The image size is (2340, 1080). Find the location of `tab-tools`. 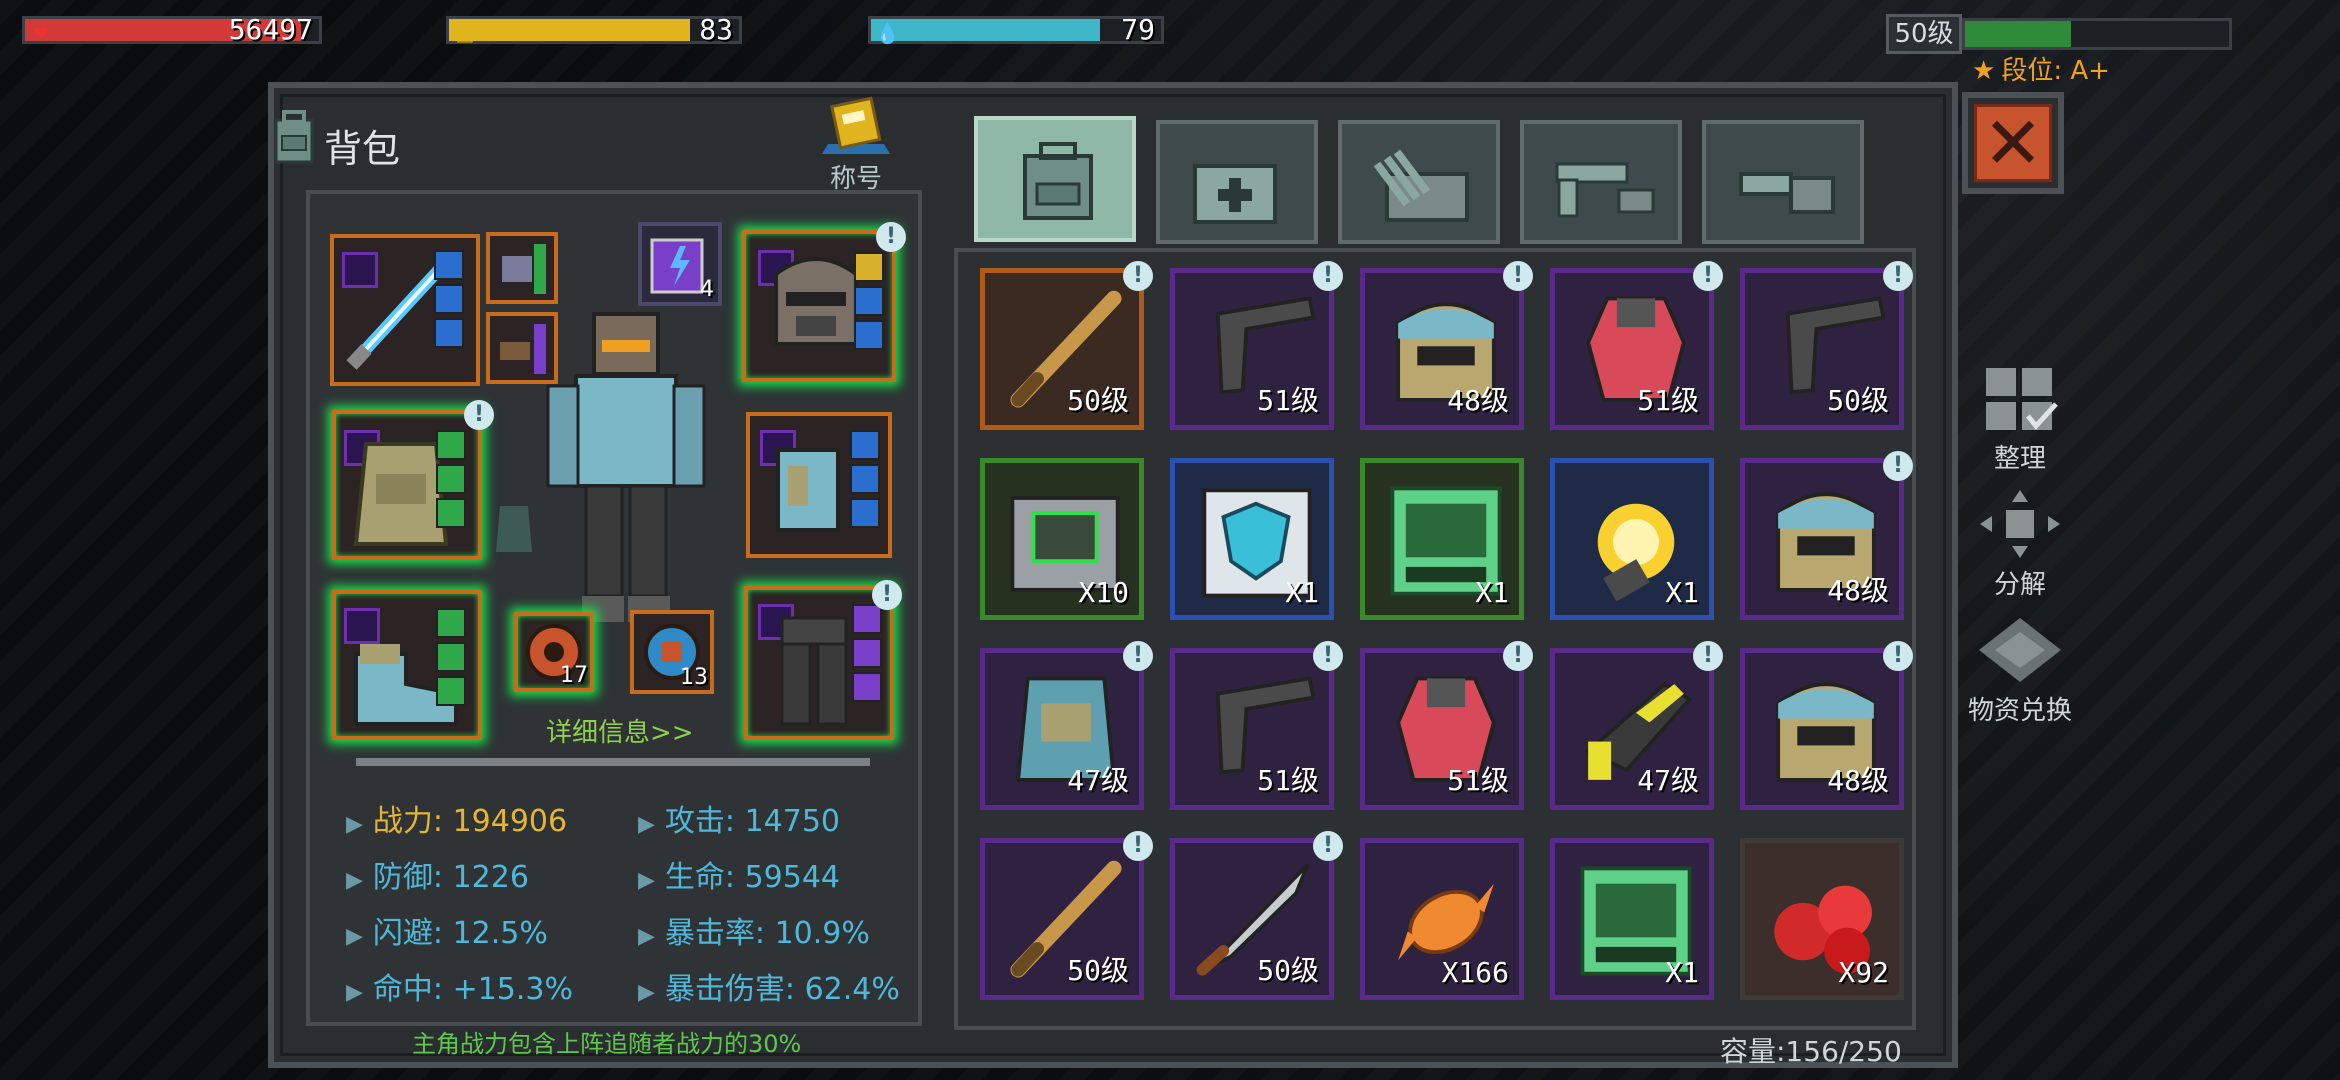

tab-tools is located at coordinates (1783, 182).